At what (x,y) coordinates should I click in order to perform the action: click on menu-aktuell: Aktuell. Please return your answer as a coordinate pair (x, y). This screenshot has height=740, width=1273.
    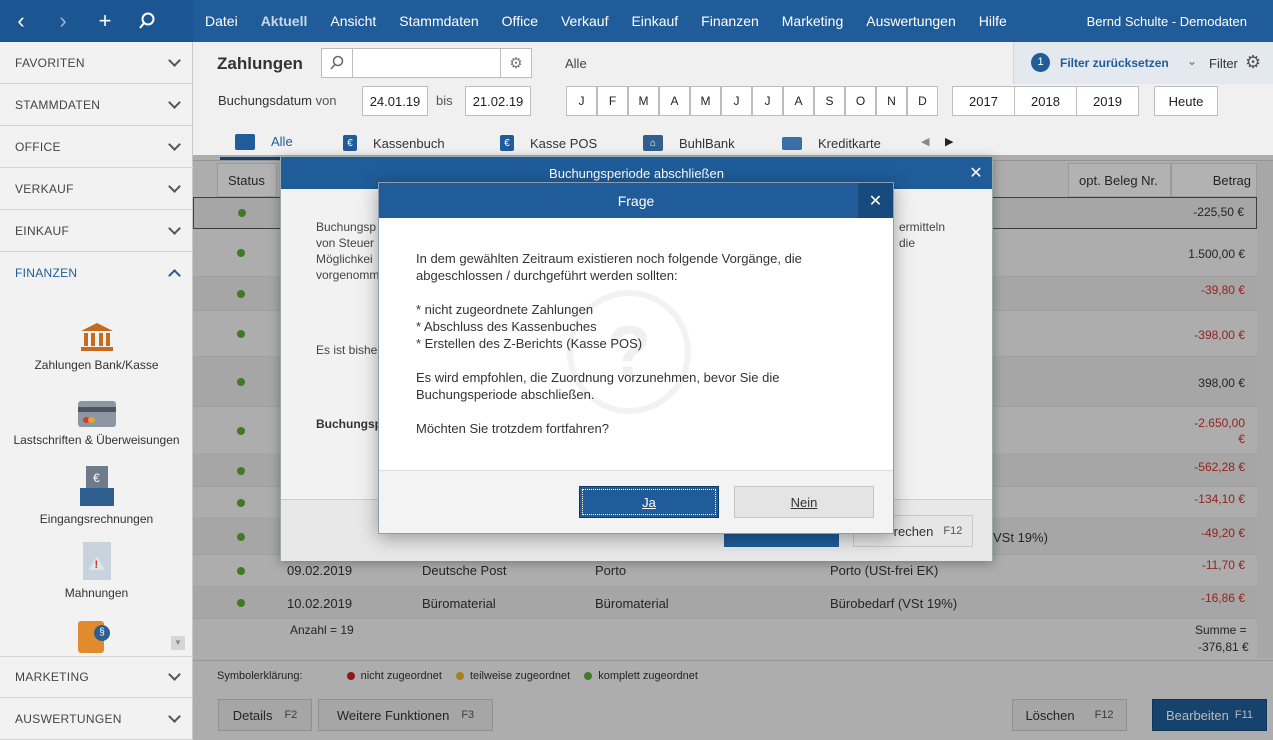
    Looking at the image, I should click on (284, 21).